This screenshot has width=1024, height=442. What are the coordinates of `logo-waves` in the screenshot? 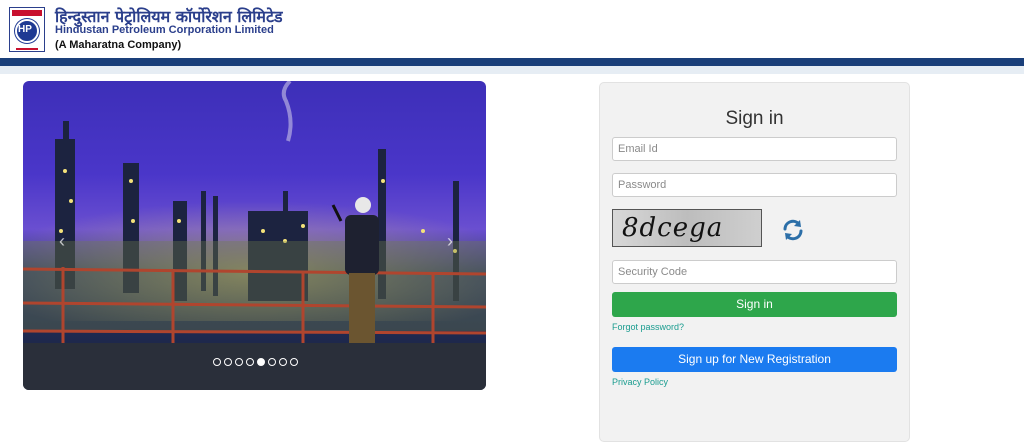 It's located at (27, 47).